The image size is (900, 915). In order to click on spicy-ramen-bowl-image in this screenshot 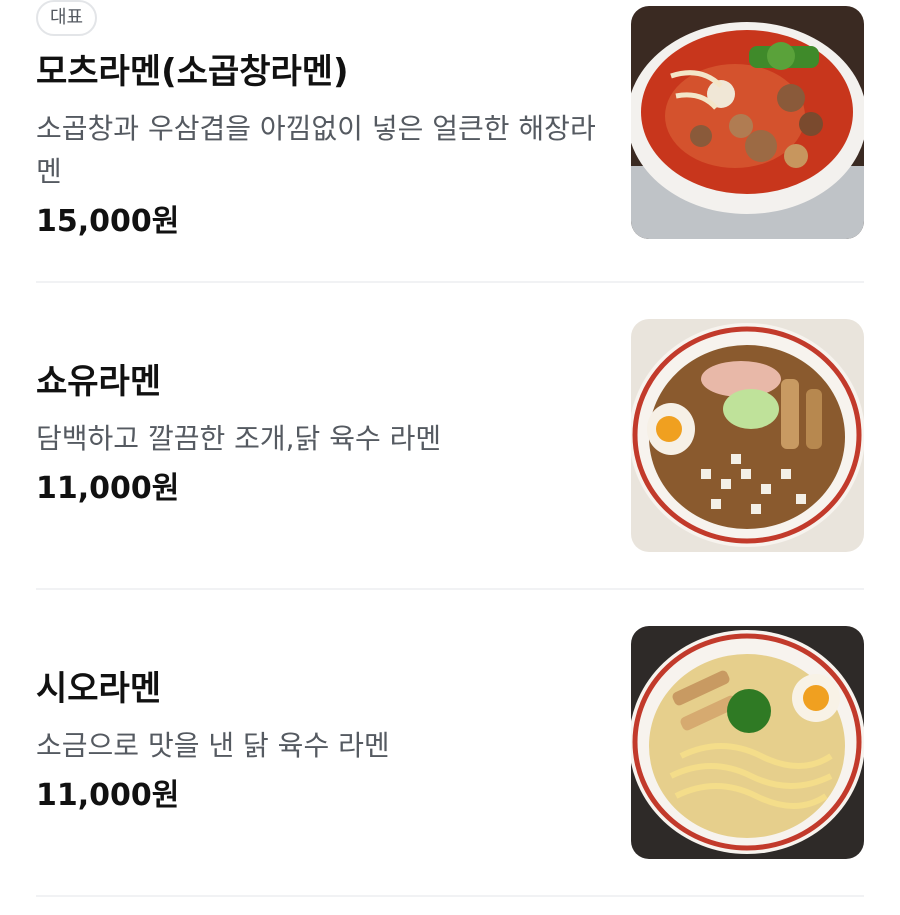, I will do `click(747, 122)`.